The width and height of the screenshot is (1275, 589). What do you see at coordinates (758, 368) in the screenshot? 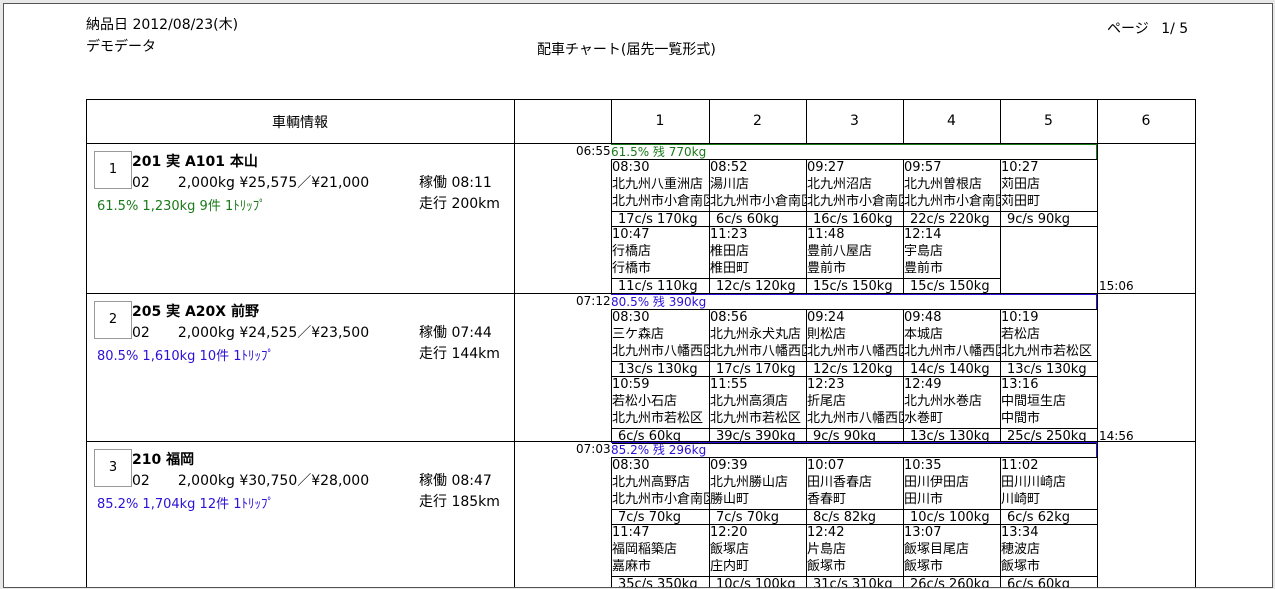
I see `stop-load: 17c/s 170kg` at bounding box center [758, 368].